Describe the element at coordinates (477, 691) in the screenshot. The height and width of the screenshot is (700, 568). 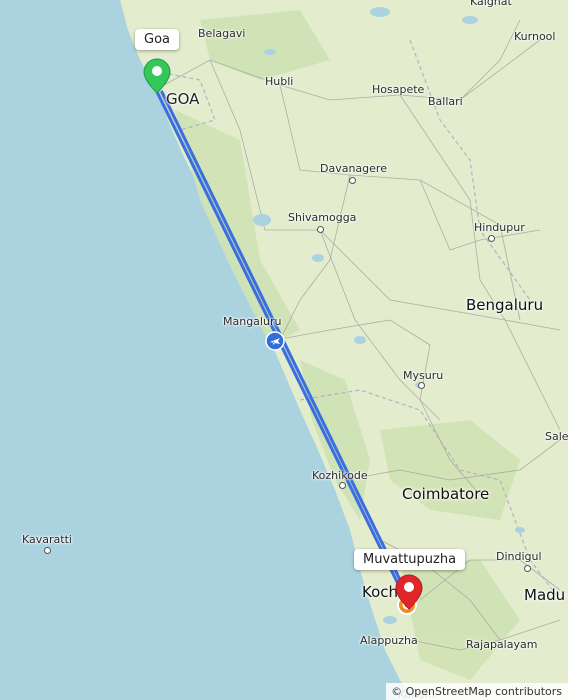
I see `map-attribution: © OpenStreetMap contributors` at that location.